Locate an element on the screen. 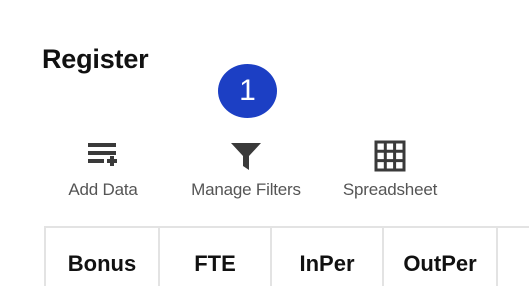 The image size is (529, 286). column-header-fte: FTE is located at coordinates (214, 257).